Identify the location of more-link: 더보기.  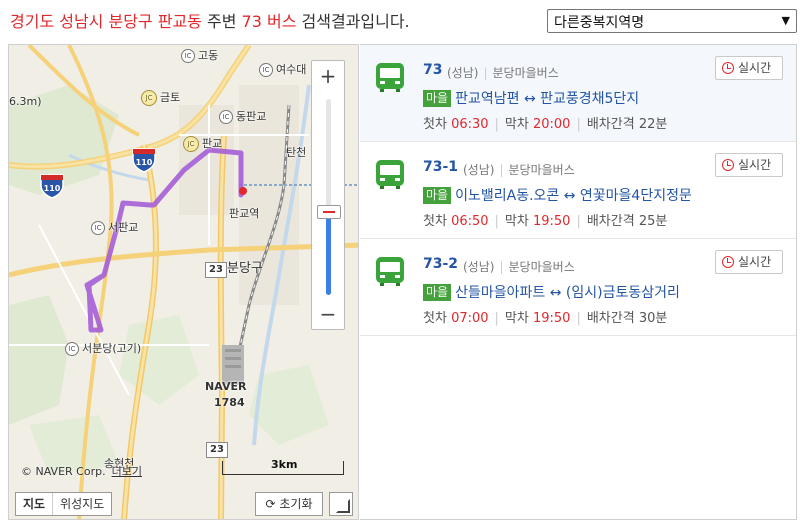
(127, 471).